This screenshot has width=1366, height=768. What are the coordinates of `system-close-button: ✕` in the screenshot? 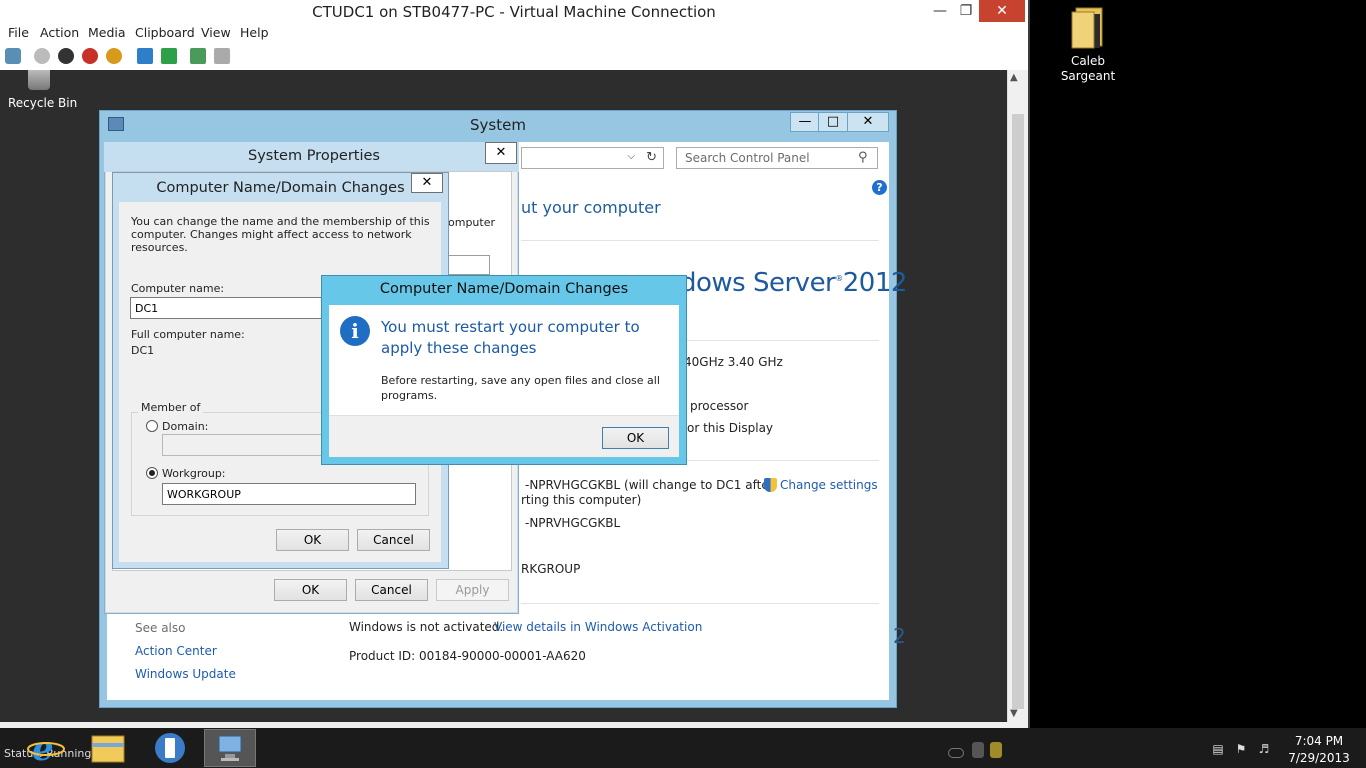 It's located at (868, 122).